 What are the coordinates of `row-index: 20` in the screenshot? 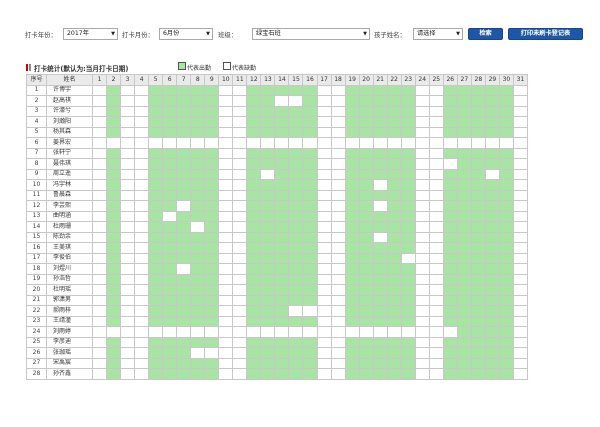 It's located at (36, 290).